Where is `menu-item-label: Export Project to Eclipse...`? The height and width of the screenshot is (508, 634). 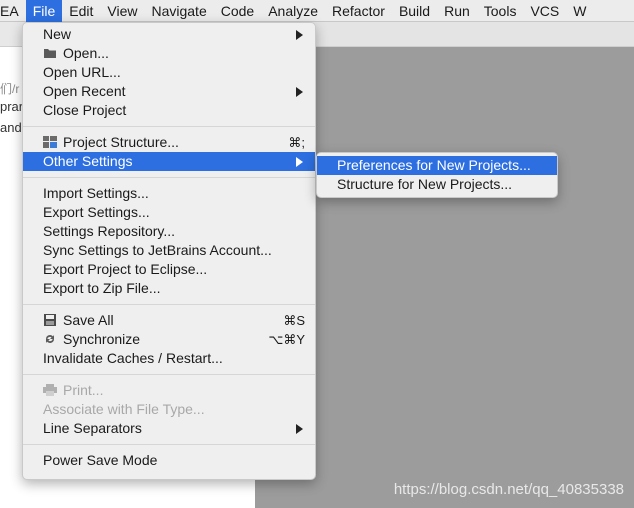
menu-item-label: Export Project to Eclipse... is located at coordinates (125, 269).